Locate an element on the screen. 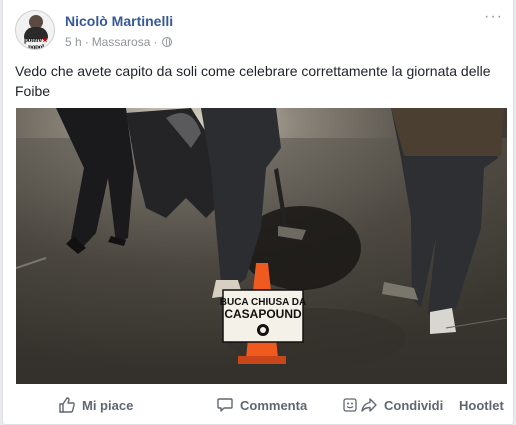 The width and height of the screenshot is (516, 425). comment-icon is located at coordinates (225, 405).